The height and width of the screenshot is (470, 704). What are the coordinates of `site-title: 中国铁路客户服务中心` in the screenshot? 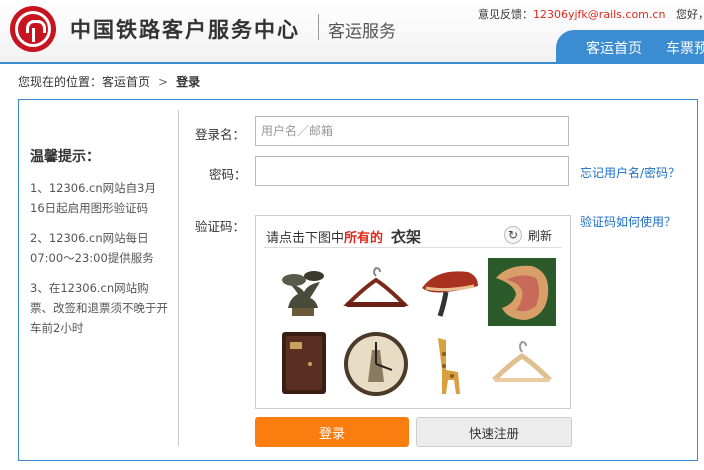 It's located at (185, 30).